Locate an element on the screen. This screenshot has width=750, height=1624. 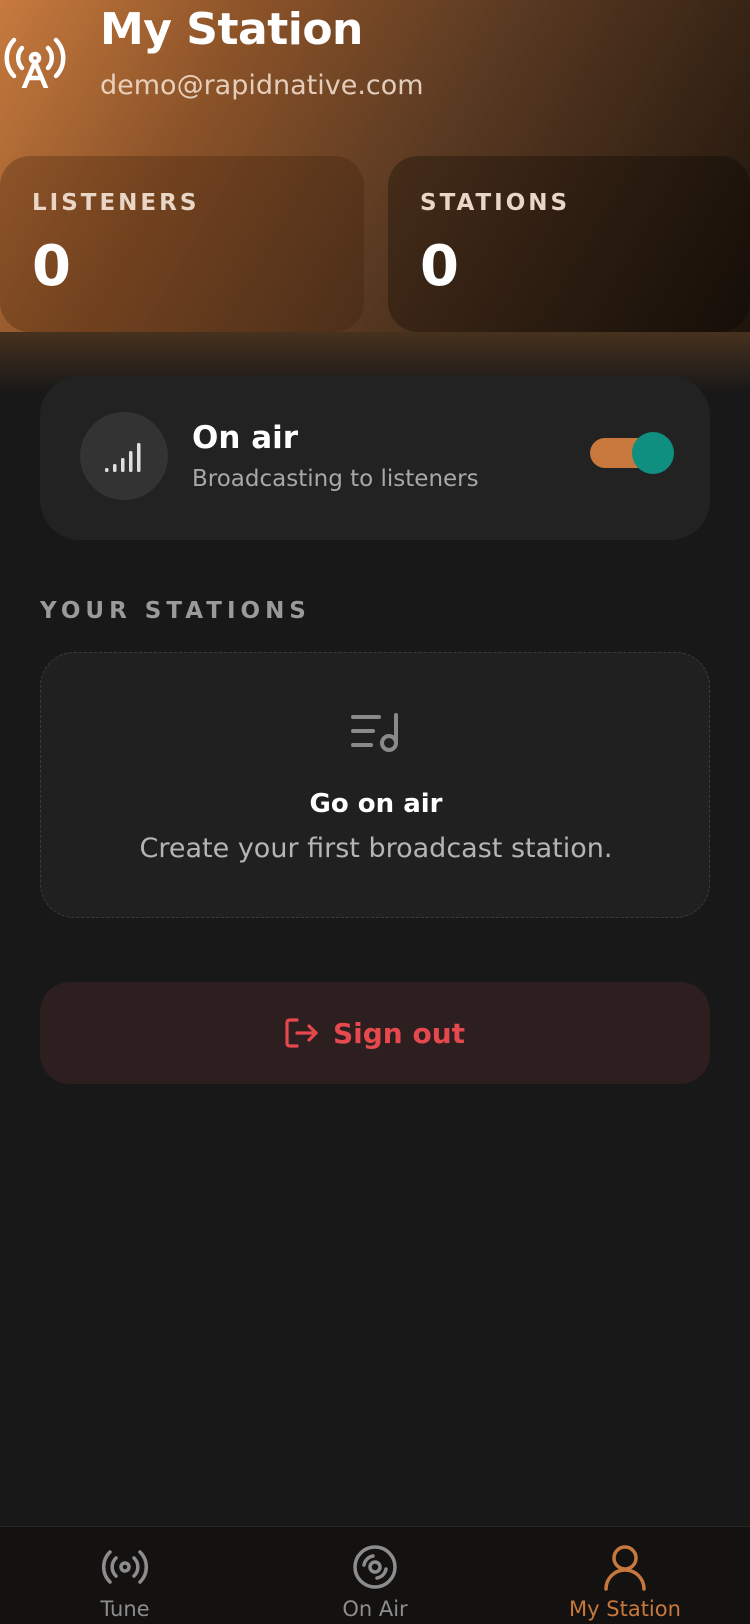
tab-tune: Tune is located at coordinates (125, 1575).